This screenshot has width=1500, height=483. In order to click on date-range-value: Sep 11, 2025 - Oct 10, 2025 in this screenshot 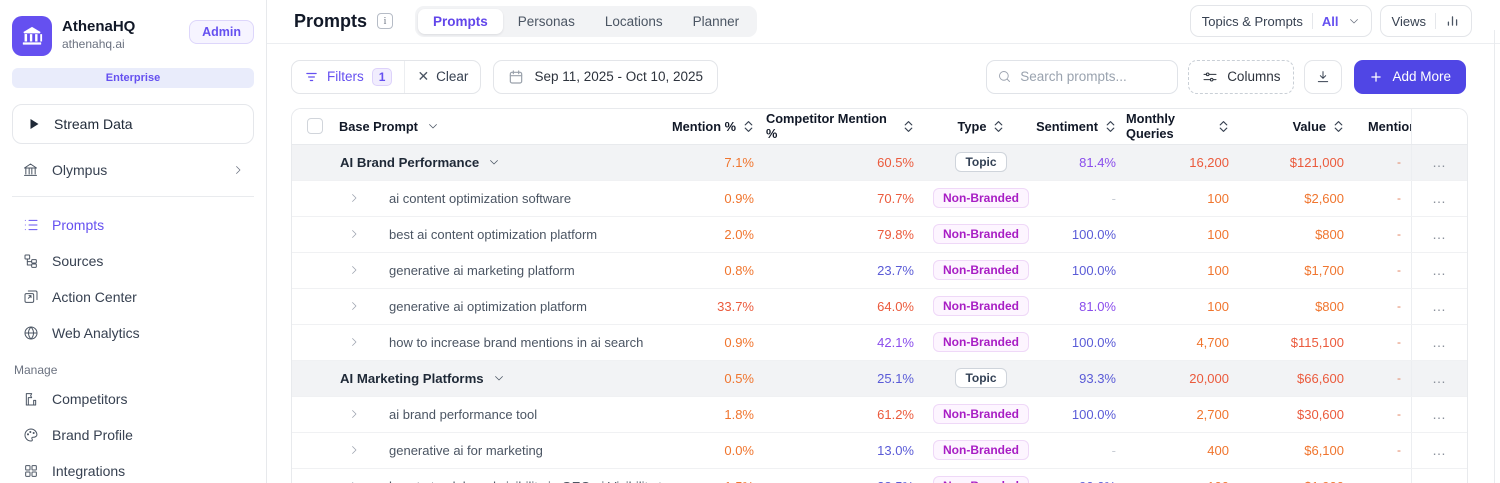, I will do `click(619, 77)`.